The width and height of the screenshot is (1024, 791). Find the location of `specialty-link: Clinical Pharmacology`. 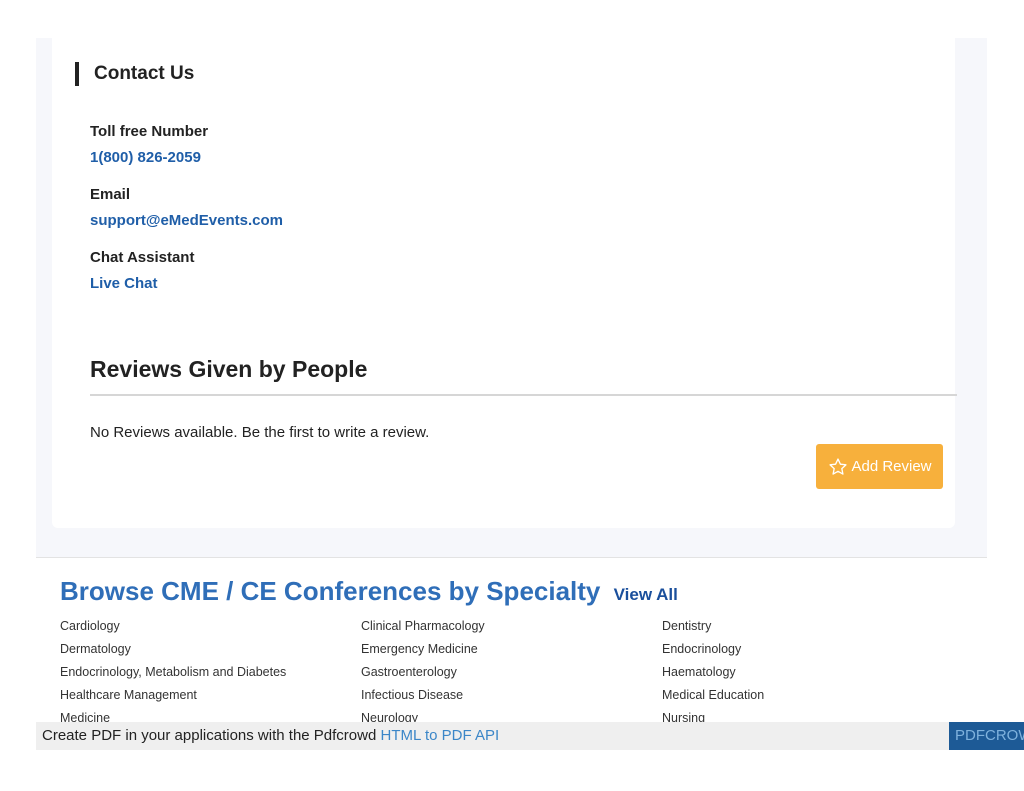

specialty-link: Clinical Pharmacology is located at coordinates (423, 626).